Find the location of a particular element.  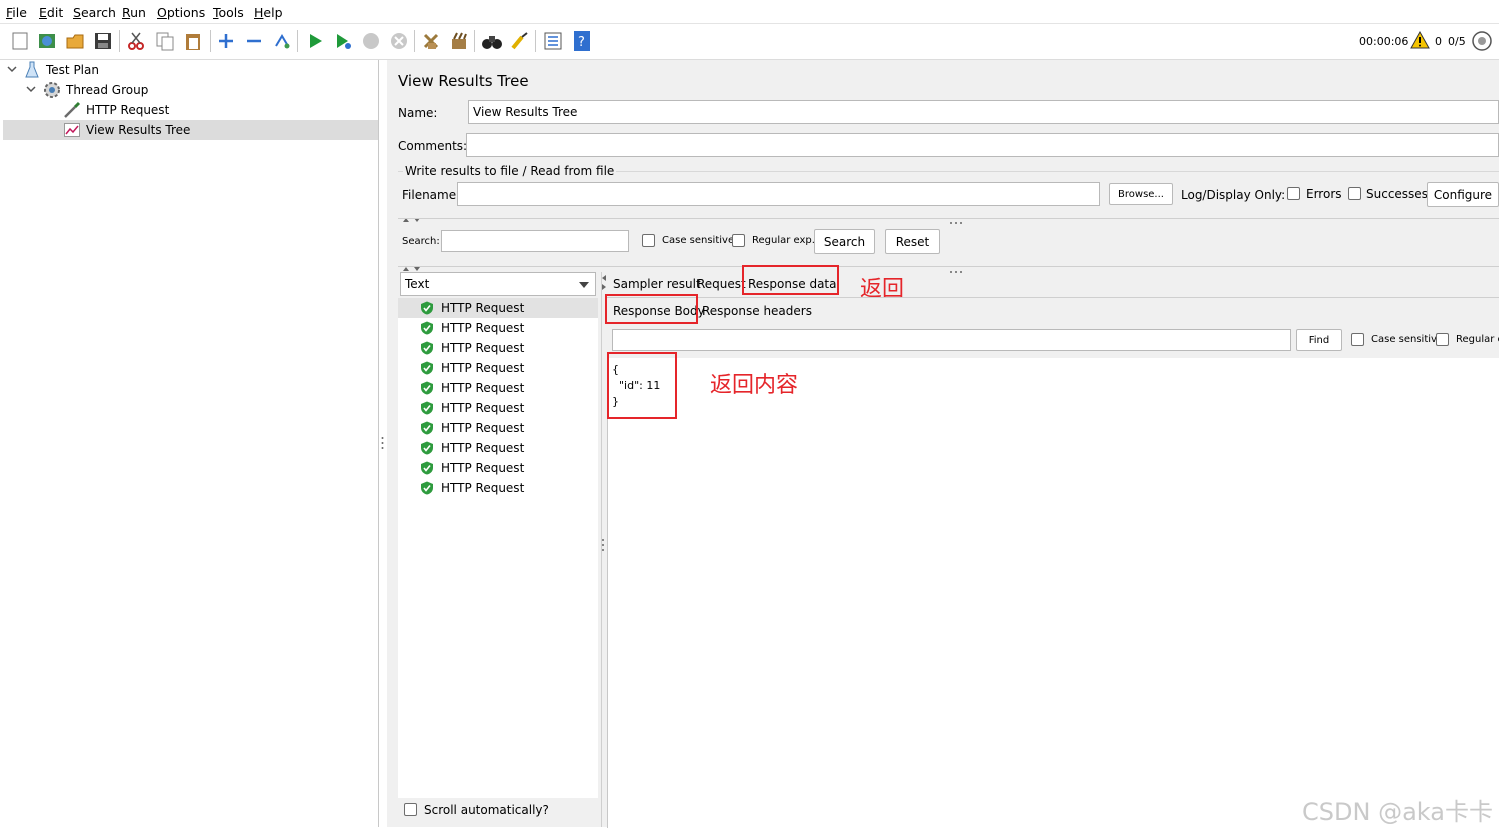

menu-run: Run is located at coordinates (134, 12).